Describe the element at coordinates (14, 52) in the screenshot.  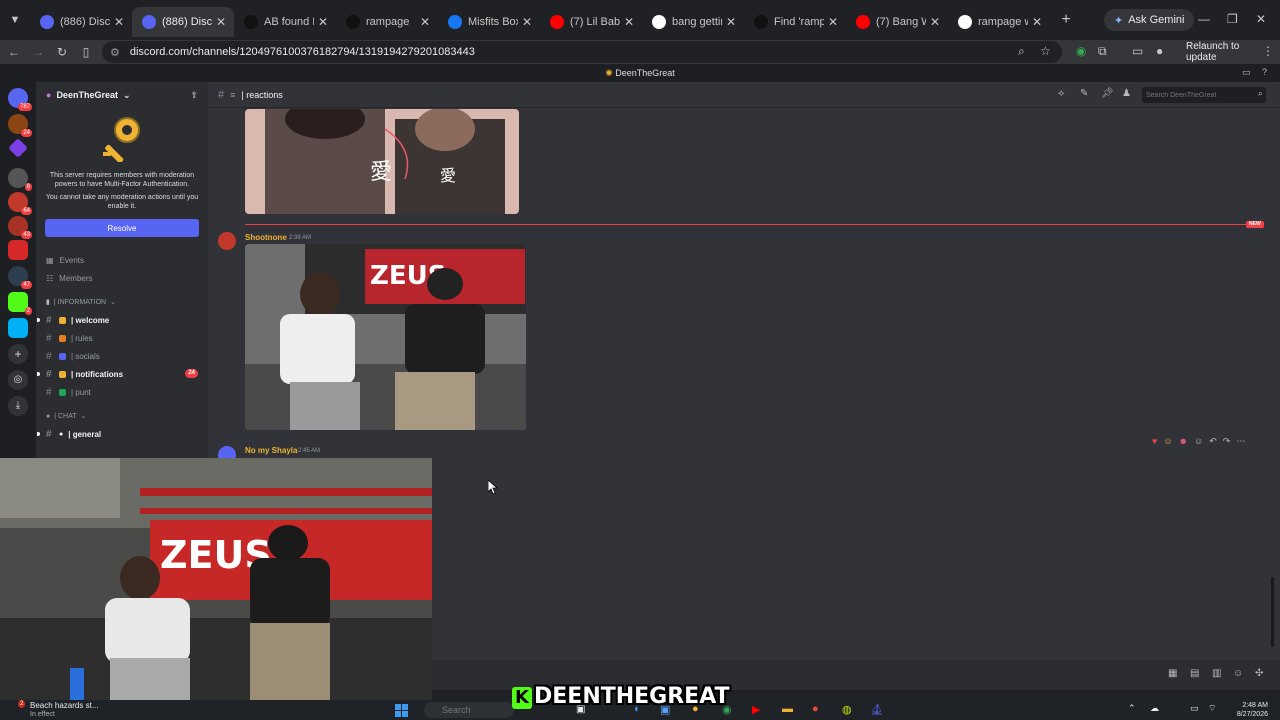
I see `back-icon: ←` at that location.